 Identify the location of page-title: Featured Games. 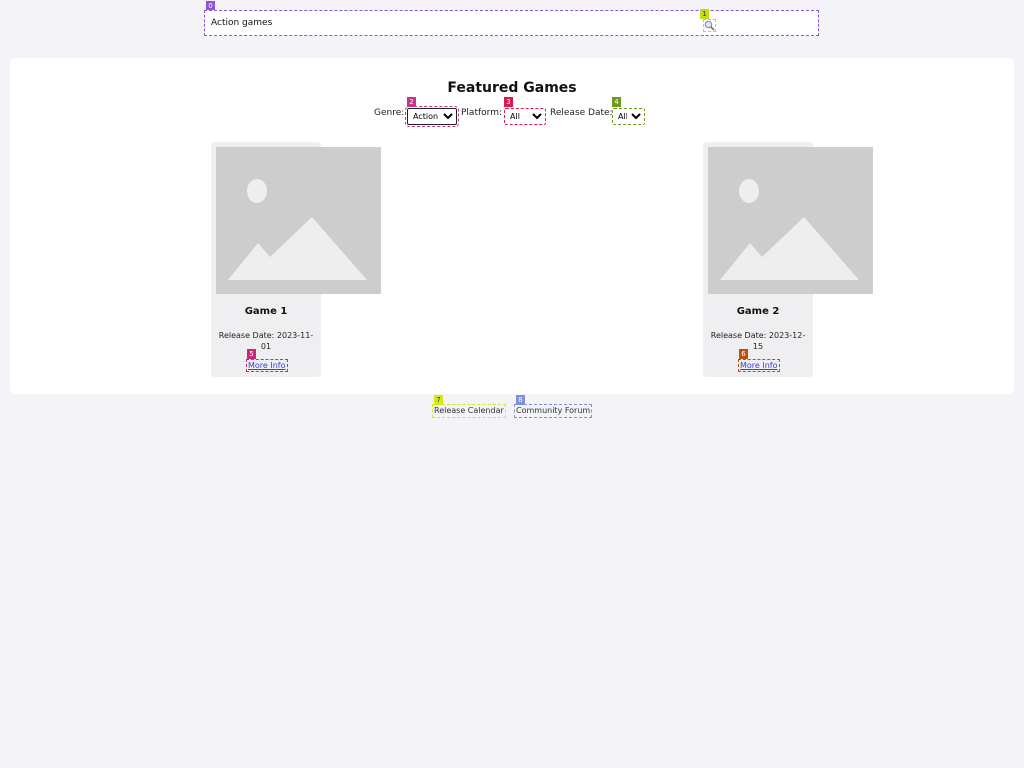
(512, 88).